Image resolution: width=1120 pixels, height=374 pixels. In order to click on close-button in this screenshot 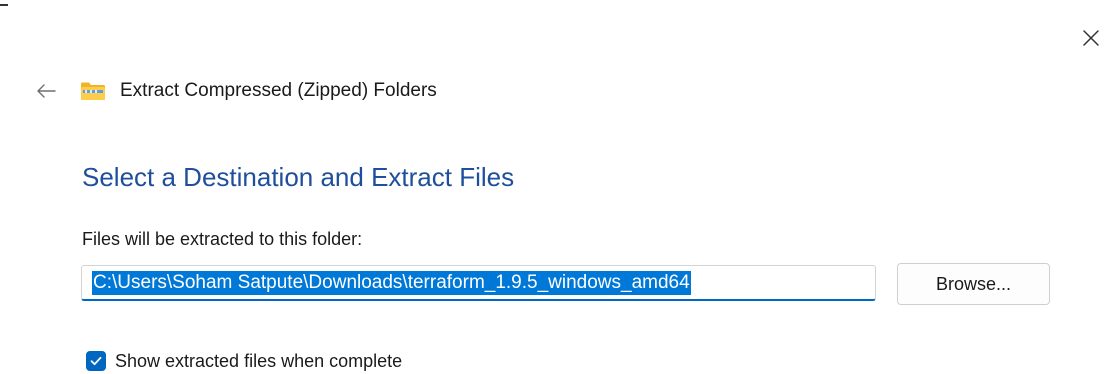, I will do `click(1091, 38)`.